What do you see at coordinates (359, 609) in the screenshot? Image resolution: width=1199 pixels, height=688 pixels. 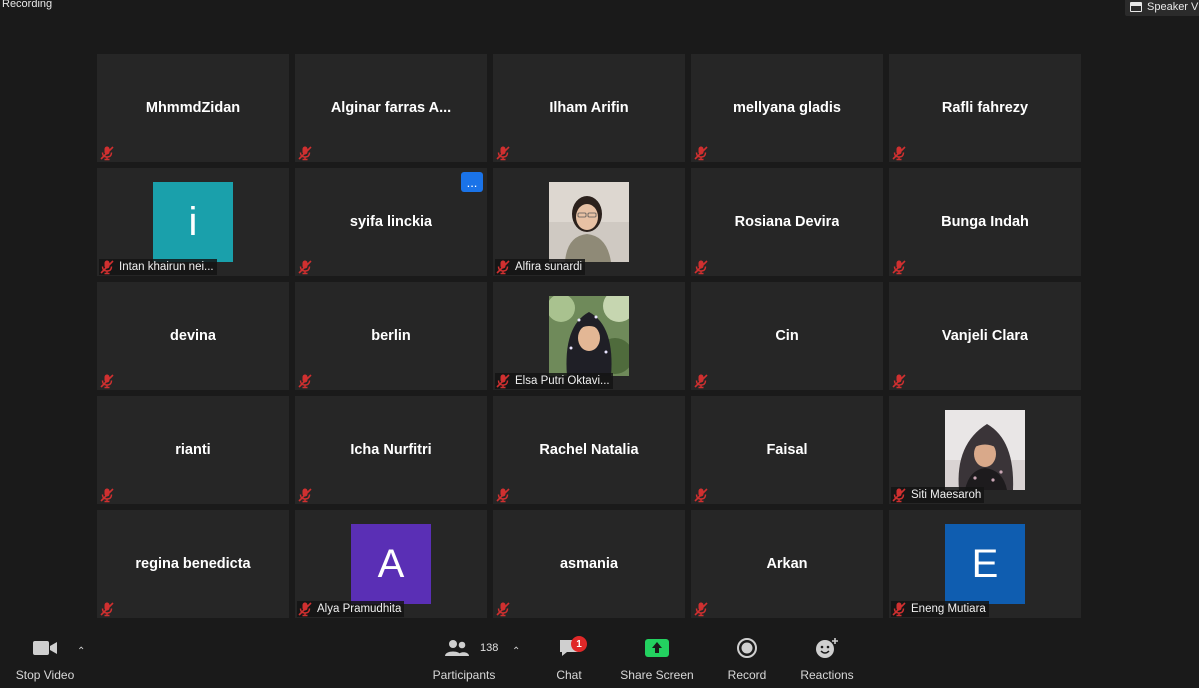 I see `participant-name: Alya Pramudhita` at bounding box center [359, 609].